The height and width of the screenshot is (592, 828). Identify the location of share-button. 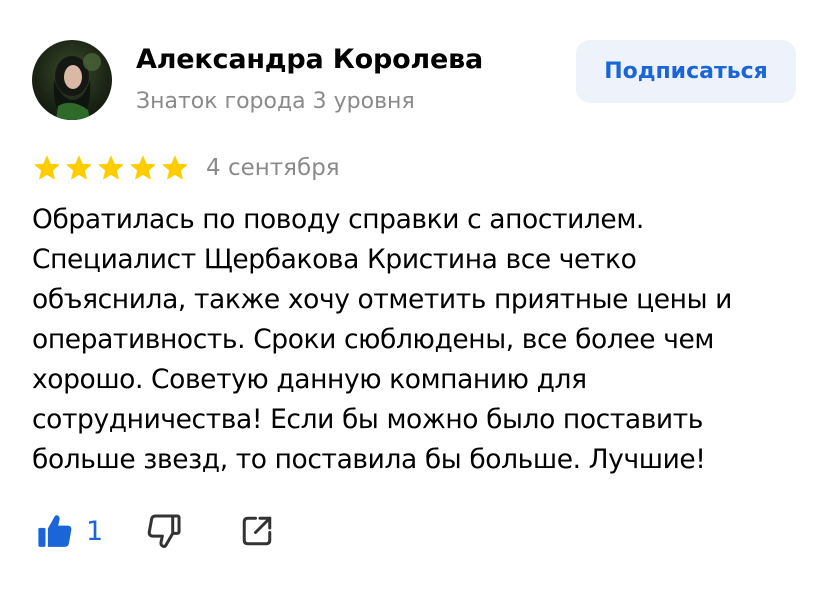
(257, 531).